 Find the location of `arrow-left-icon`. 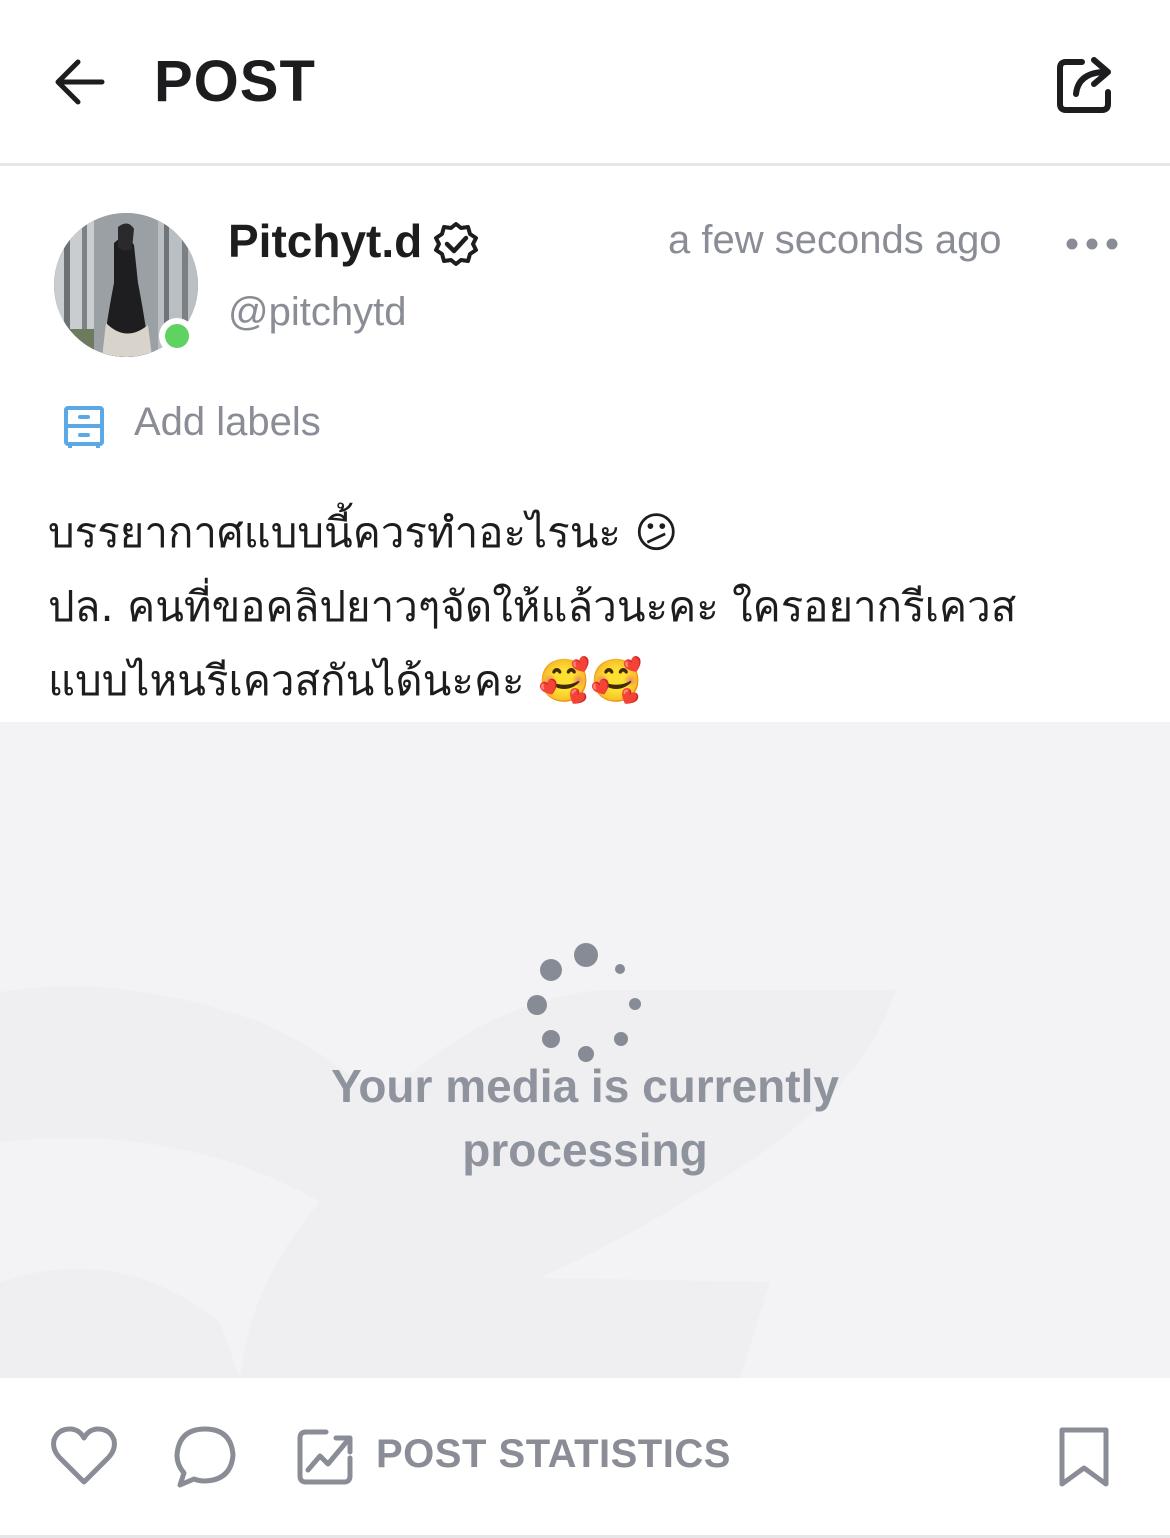

arrow-left-icon is located at coordinates (80, 82).